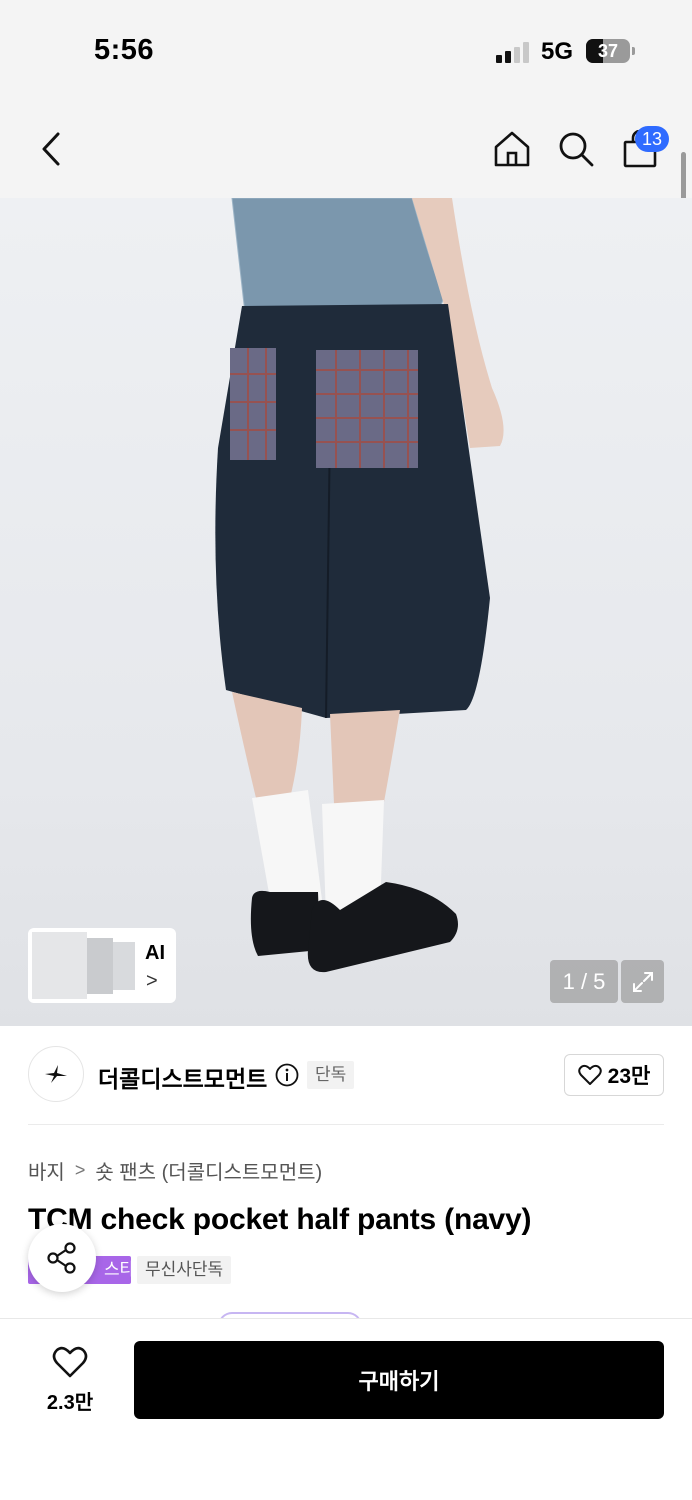 Image resolution: width=692 pixels, height=1500 pixels. I want to click on breadcrumb: 바지 > 숏 팬츠 (더콜디스트모먼트), so click(175, 1170).